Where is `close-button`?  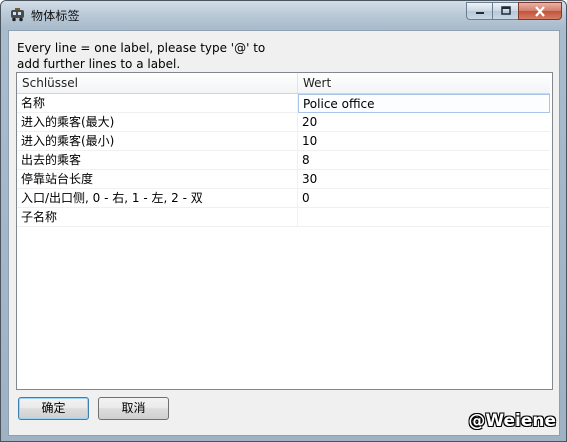
close-button is located at coordinates (540, 11).